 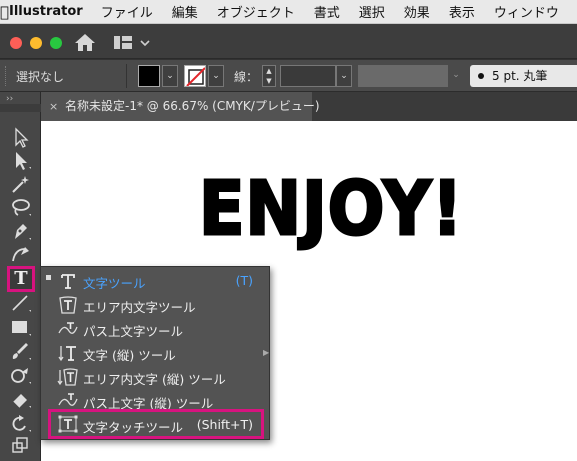 What do you see at coordinates (216, 76) in the screenshot?
I see `stroke-dropdown-arrow: ⌄` at bounding box center [216, 76].